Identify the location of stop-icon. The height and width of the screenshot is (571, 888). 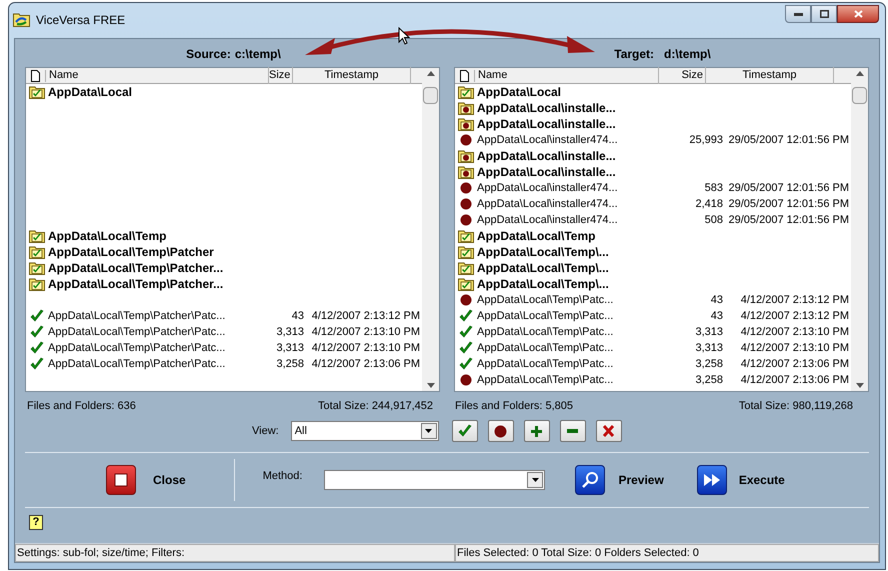
(121, 480).